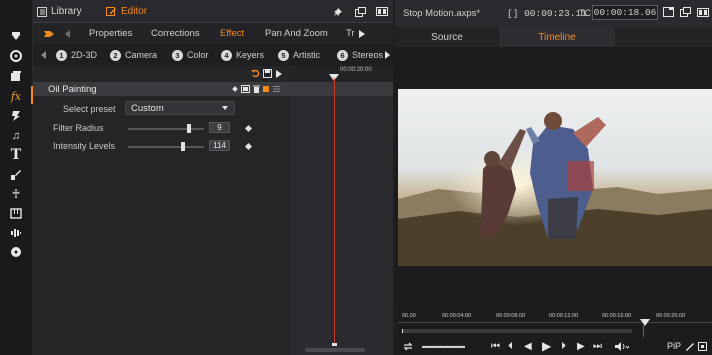 This screenshot has width=712, height=355. What do you see at coordinates (16, 136) in the screenshot?
I see `music-note-icon: ♫` at bounding box center [16, 136].